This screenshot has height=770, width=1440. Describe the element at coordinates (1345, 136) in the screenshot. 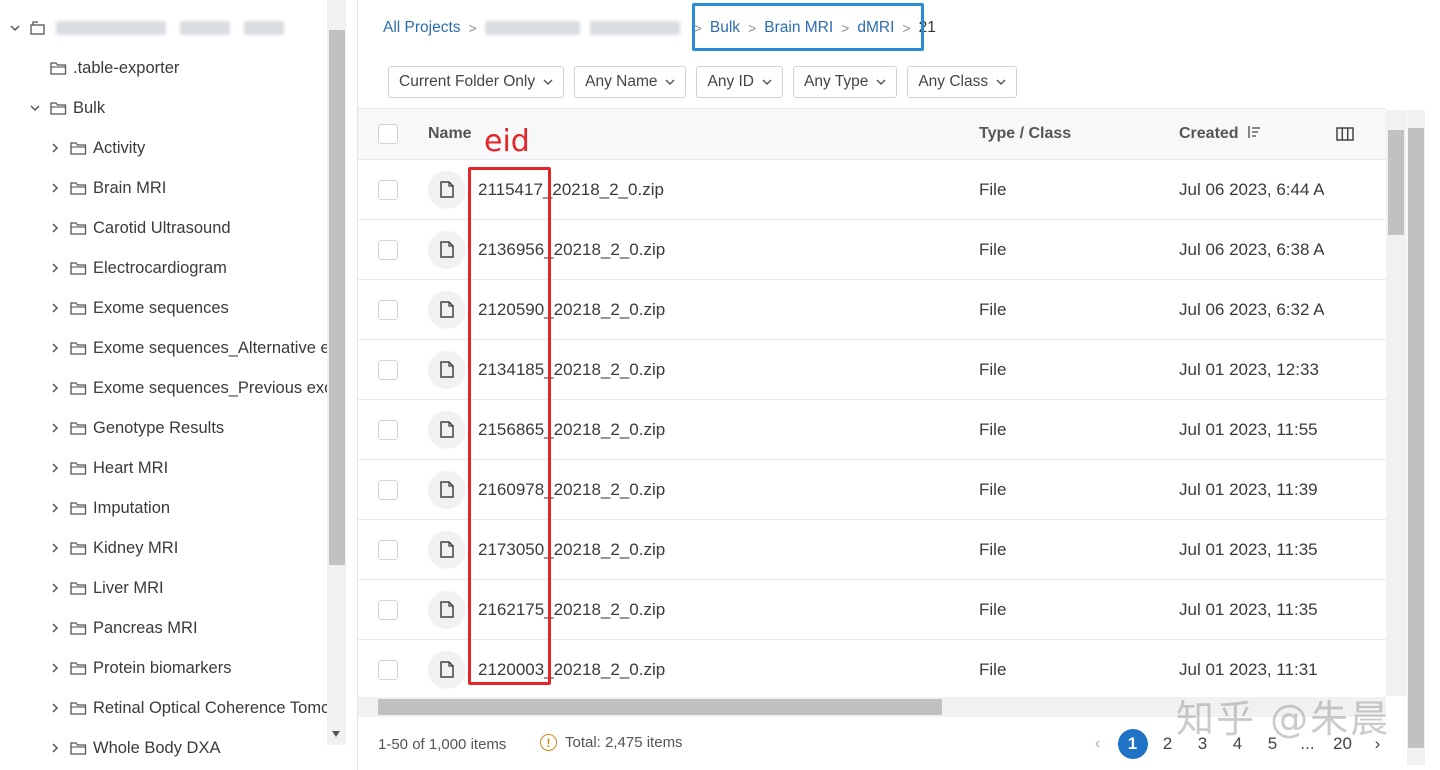

I see `columns-icon` at that location.